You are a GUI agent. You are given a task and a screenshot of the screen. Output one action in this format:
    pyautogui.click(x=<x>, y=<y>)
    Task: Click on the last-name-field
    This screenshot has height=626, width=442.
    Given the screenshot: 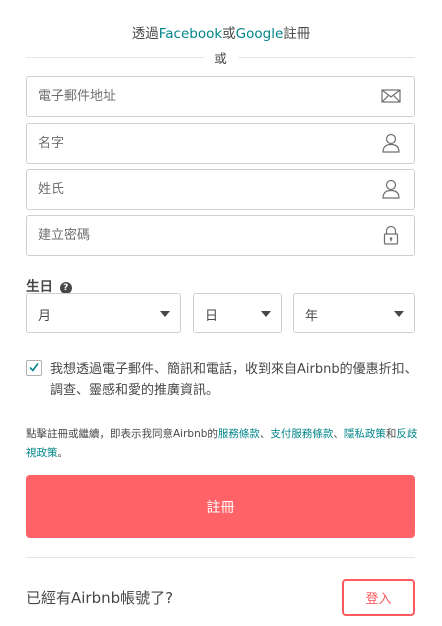 What is the action you would take?
    pyautogui.click(x=220, y=189)
    